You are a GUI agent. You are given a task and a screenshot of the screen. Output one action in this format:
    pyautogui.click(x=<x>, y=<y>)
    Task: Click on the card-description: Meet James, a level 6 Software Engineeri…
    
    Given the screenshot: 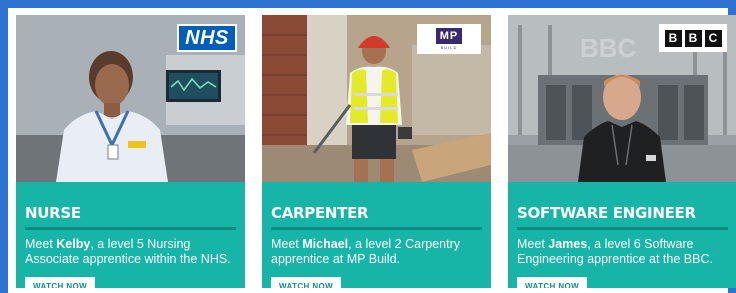 What is the action you would take?
    pyautogui.click(x=625, y=252)
    